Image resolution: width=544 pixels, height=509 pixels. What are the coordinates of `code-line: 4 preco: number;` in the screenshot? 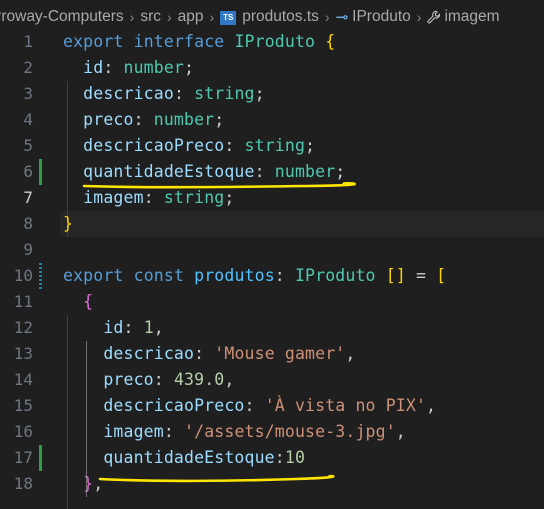 It's located at (272, 120).